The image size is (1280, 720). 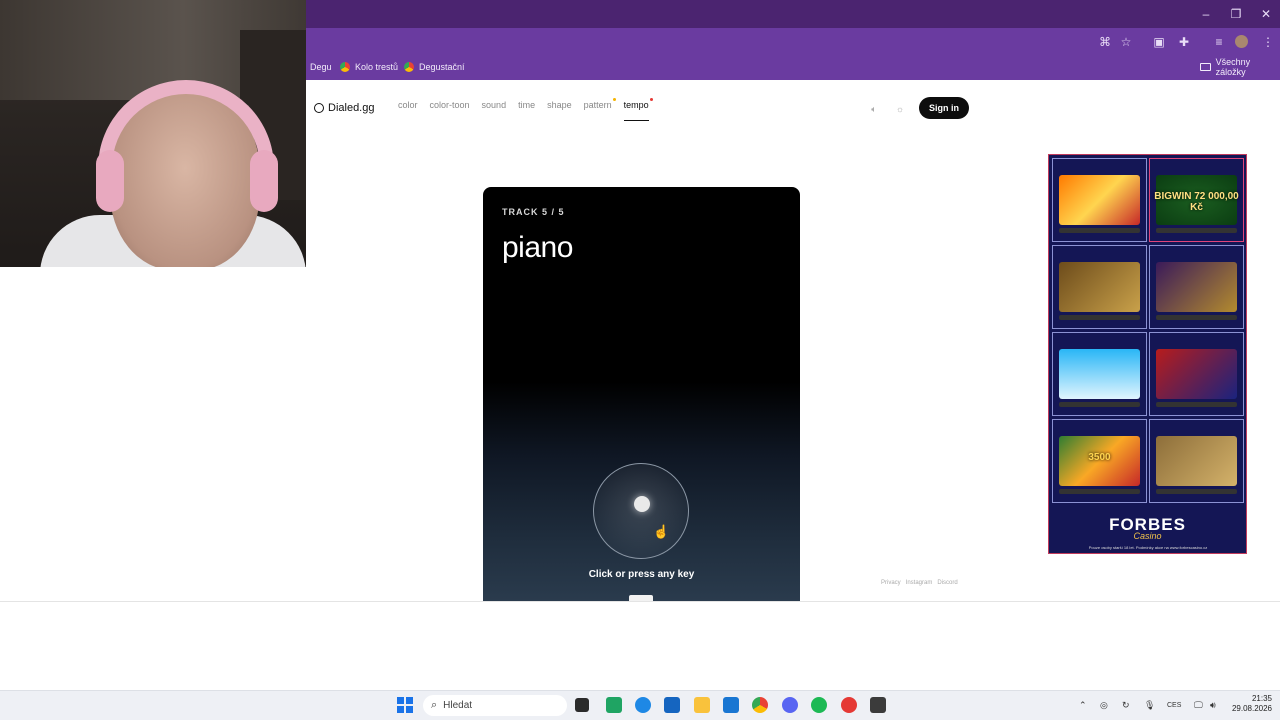 I want to click on nav-time: time, so click(x=526, y=108).